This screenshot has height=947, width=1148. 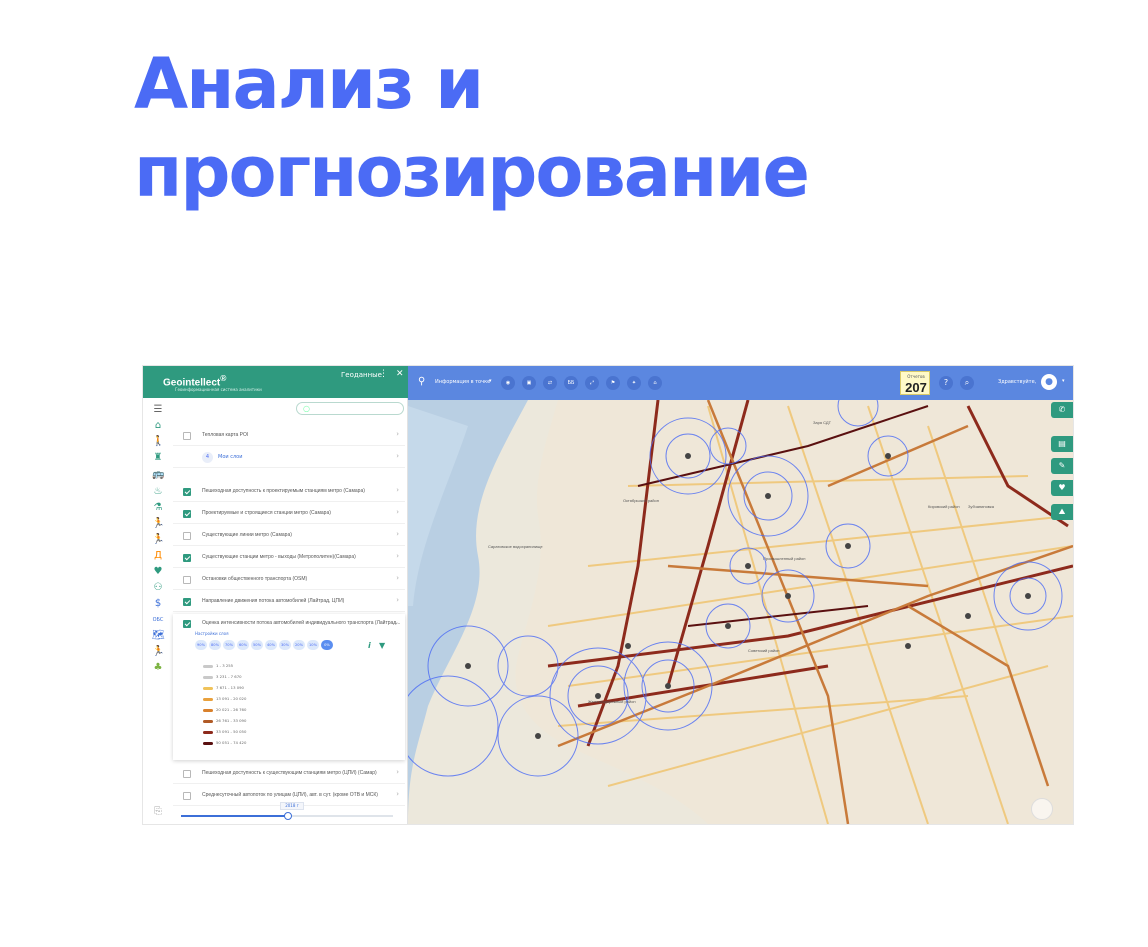 What do you see at coordinates (158, 636) in the screenshot?
I see `map-icon: 🗺` at bounding box center [158, 636].